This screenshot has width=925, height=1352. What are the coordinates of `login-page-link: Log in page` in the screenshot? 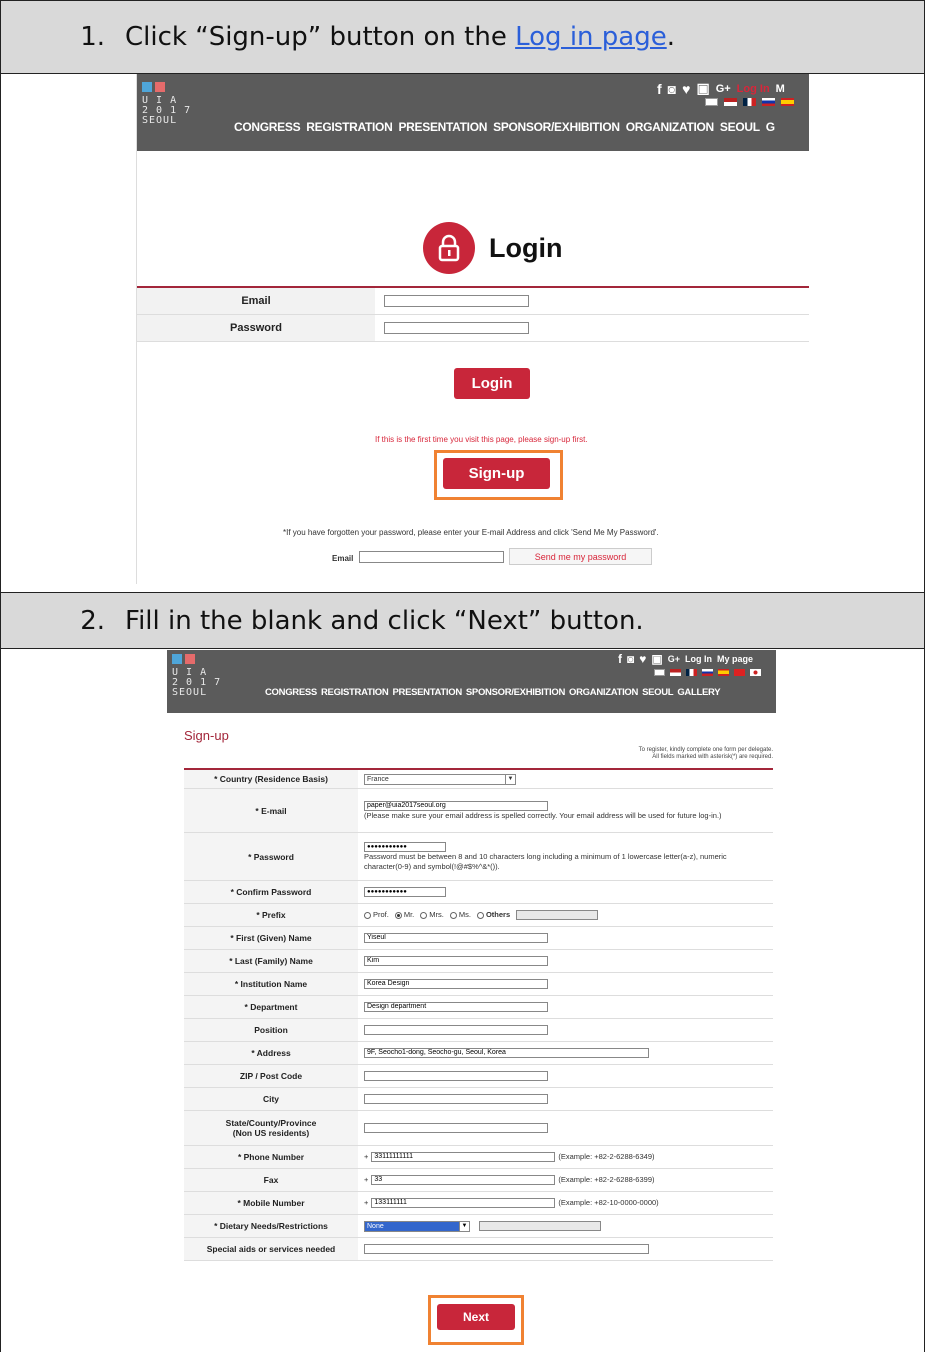 It's located at (591, 37).